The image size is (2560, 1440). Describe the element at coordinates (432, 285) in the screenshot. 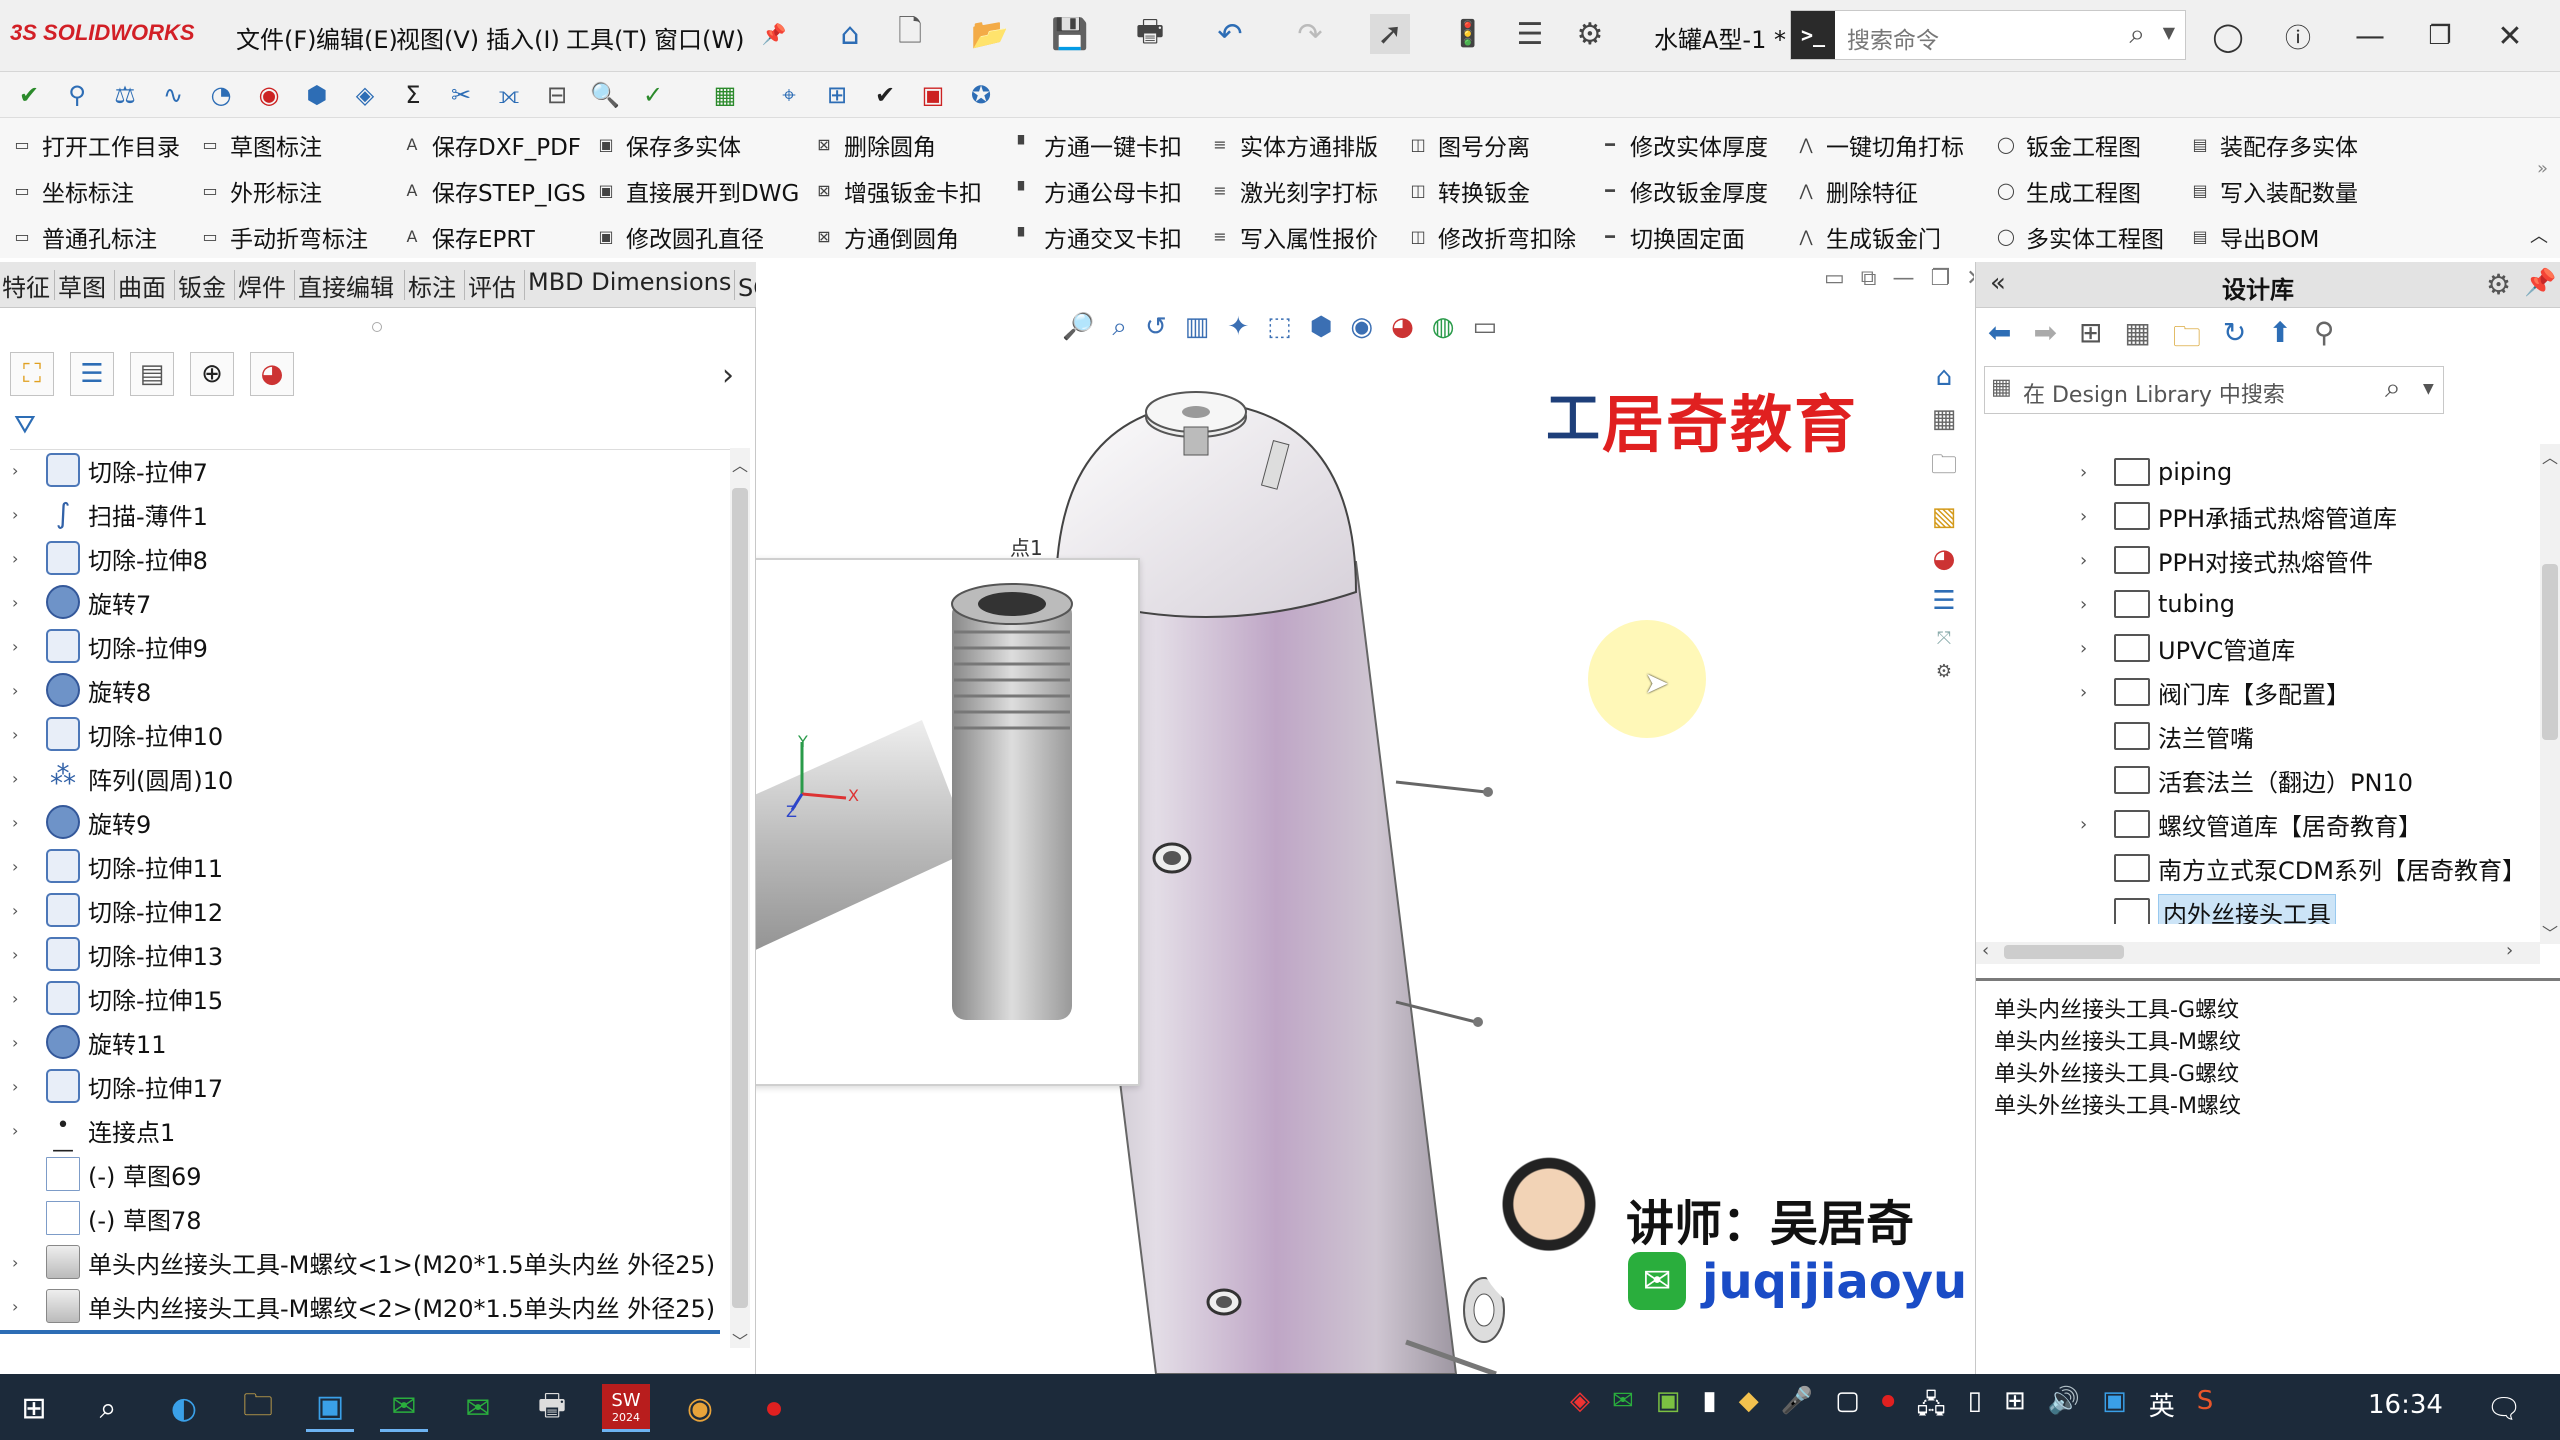

I see `tab-6: 标注` at that location.